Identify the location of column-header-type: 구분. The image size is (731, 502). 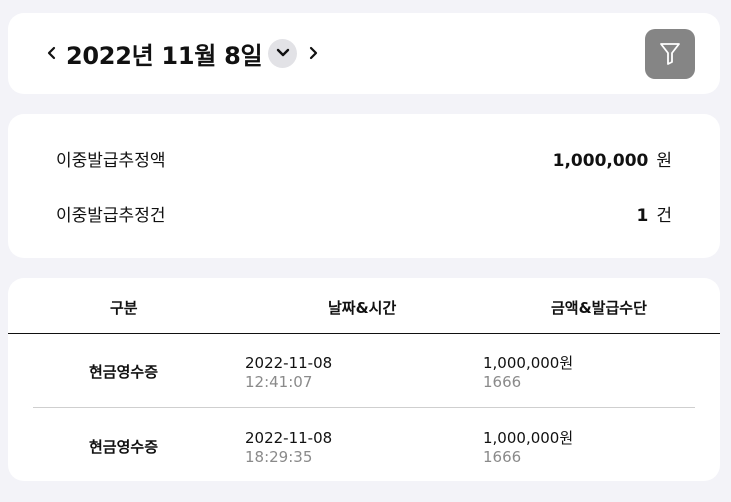
(124, 308).